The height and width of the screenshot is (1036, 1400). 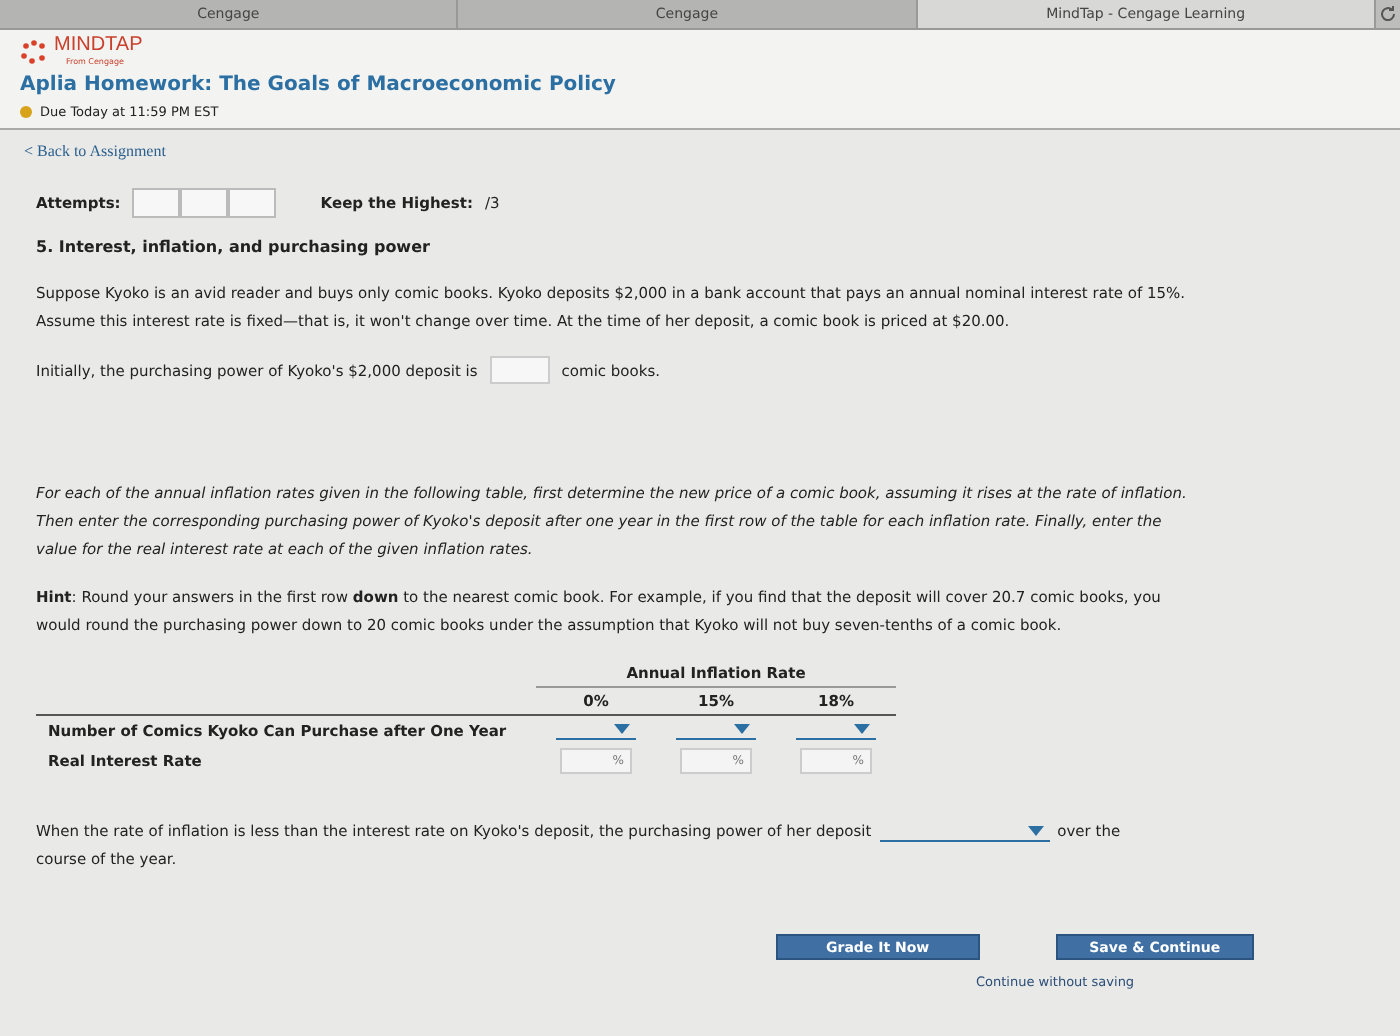 What do you see at coordinates (700, 151) in the screenshot?
I see `back-link: < Back to Assignment` at bounding box center [700, 151].